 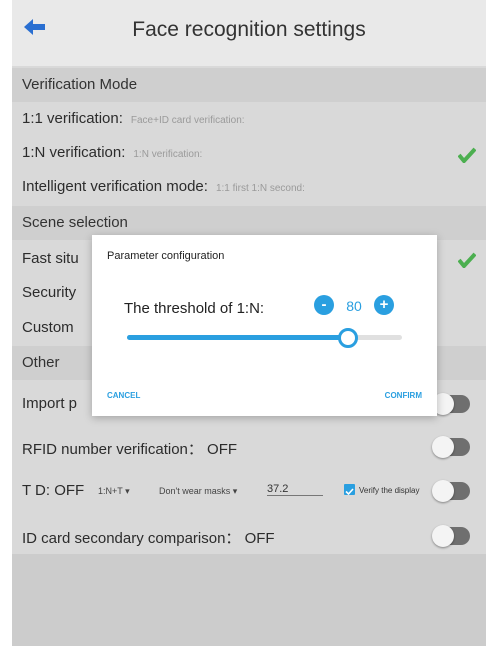 What do you see at coordinates (41, 362) in the screenshot?
I see `section-label: Other` at bounding box center [41, 362].